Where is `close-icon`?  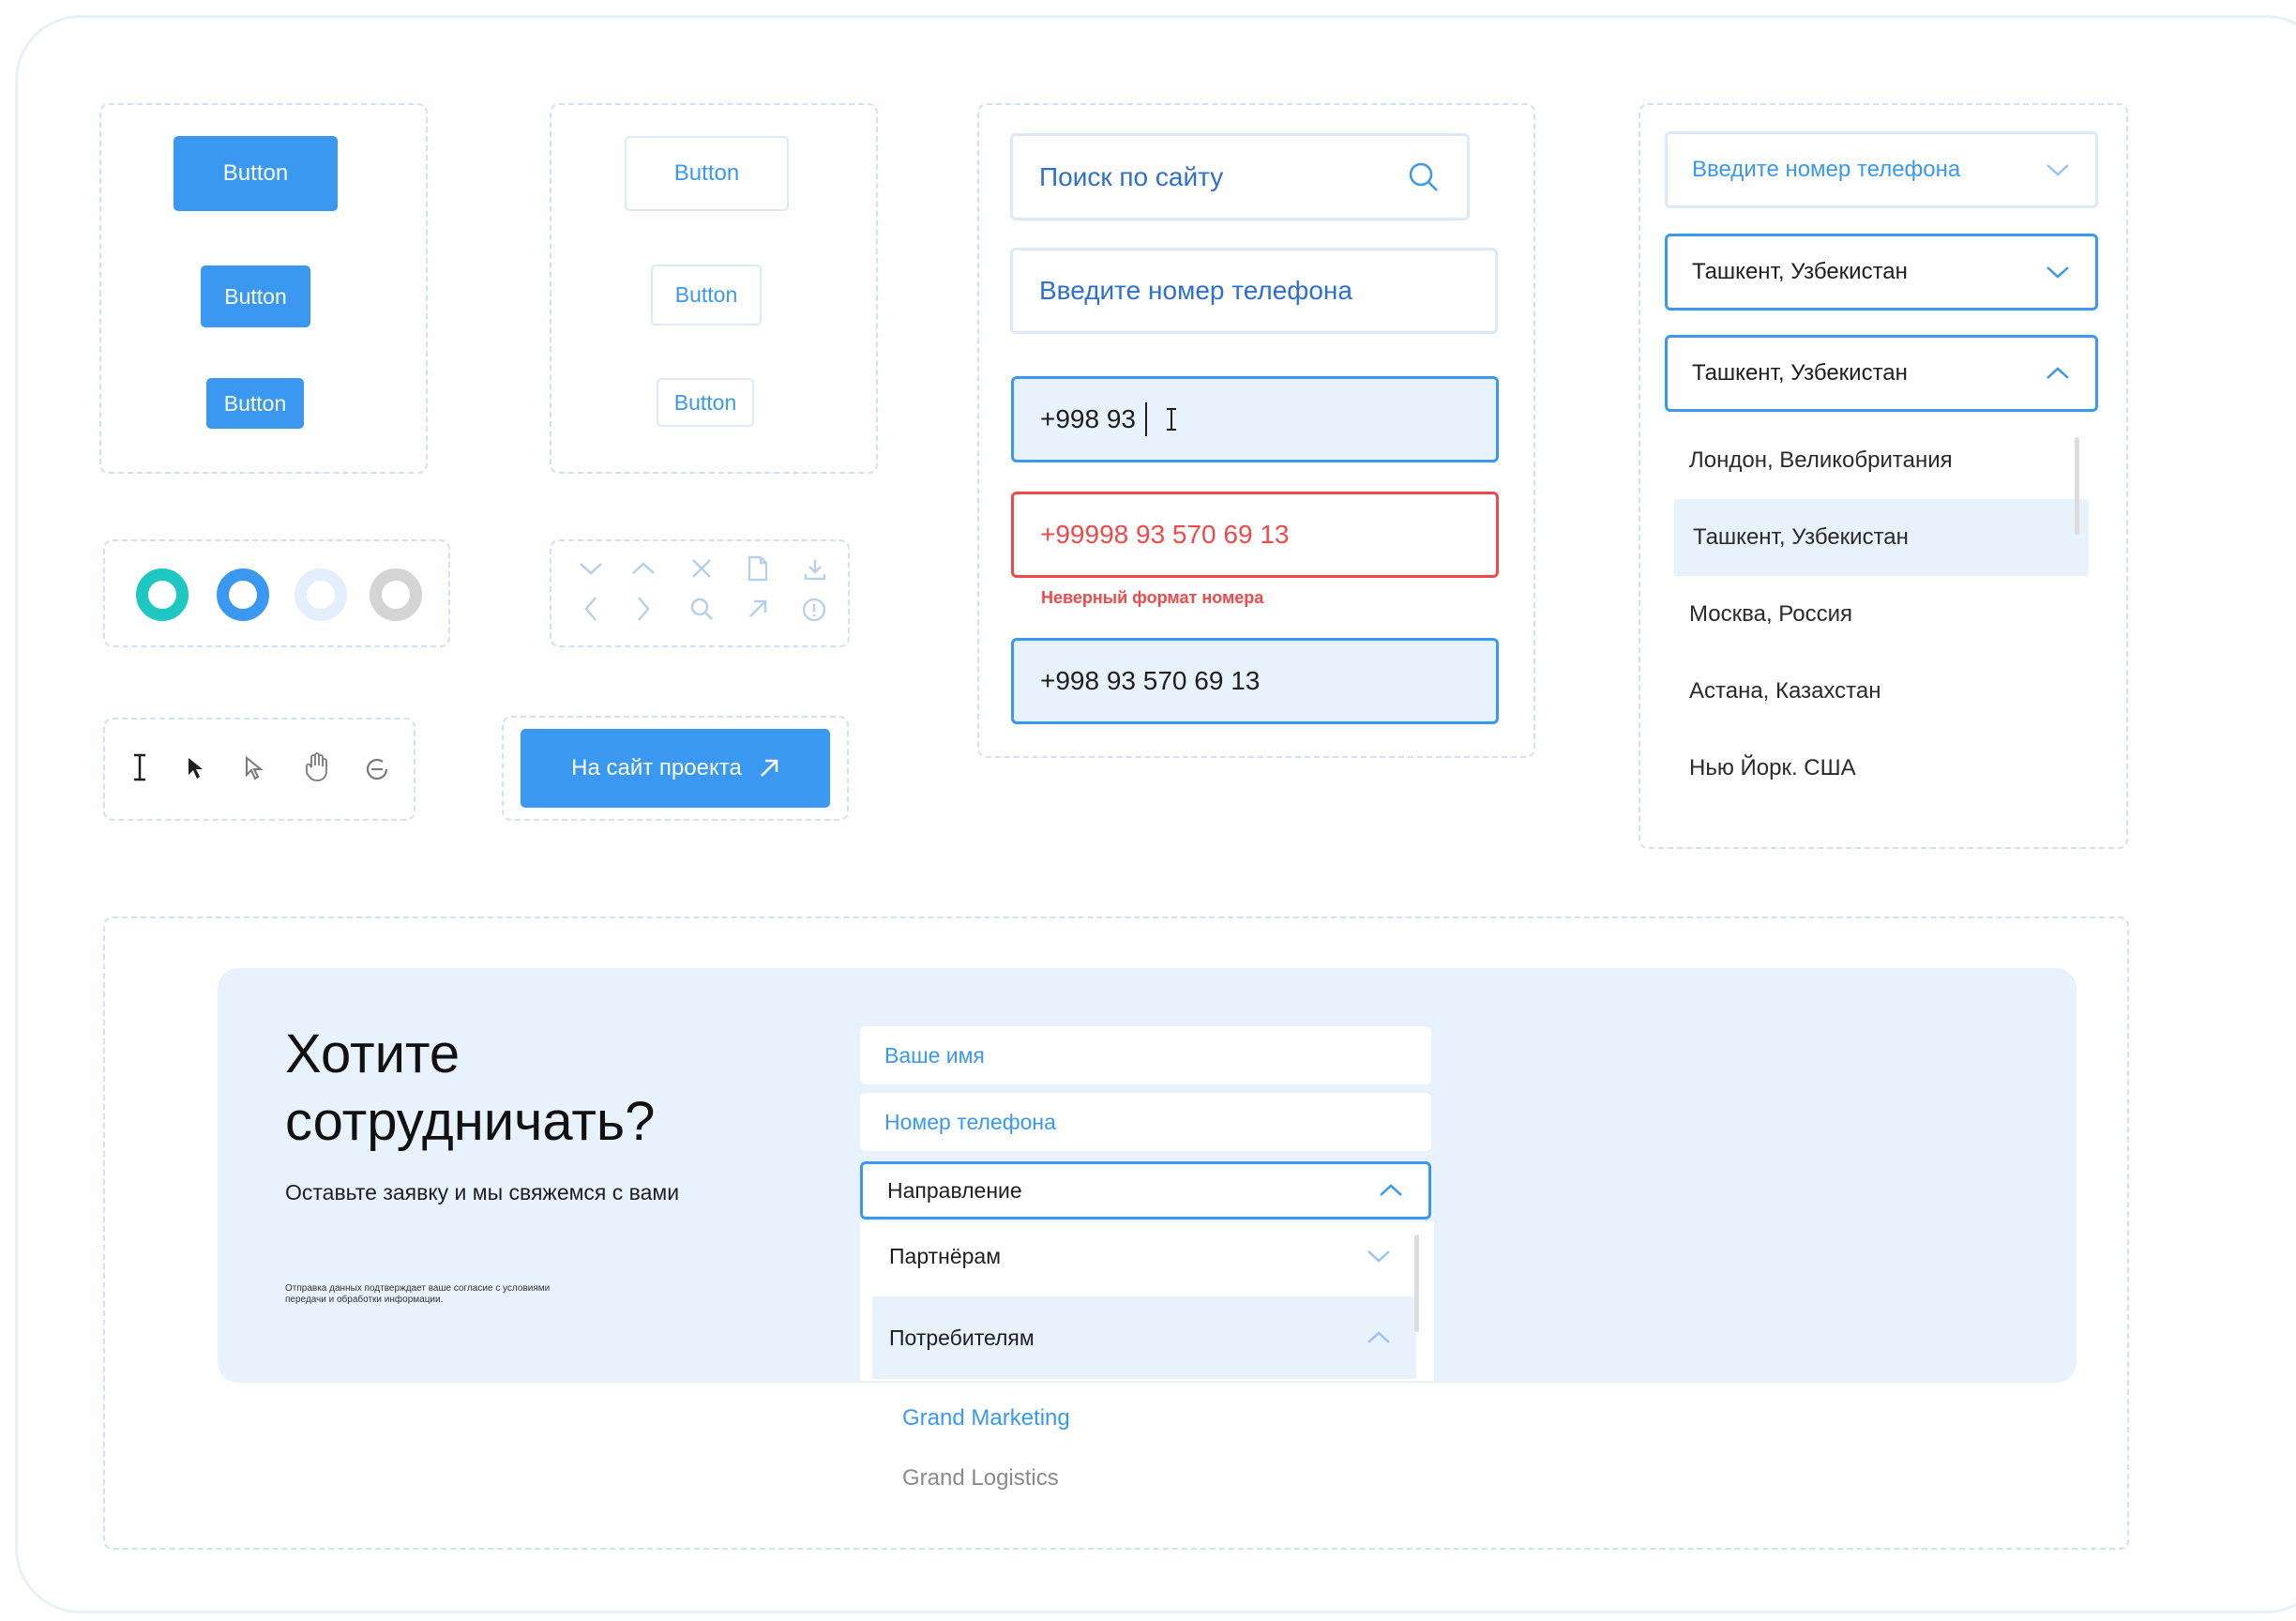 close-icon is located at coordinates (701, 568).